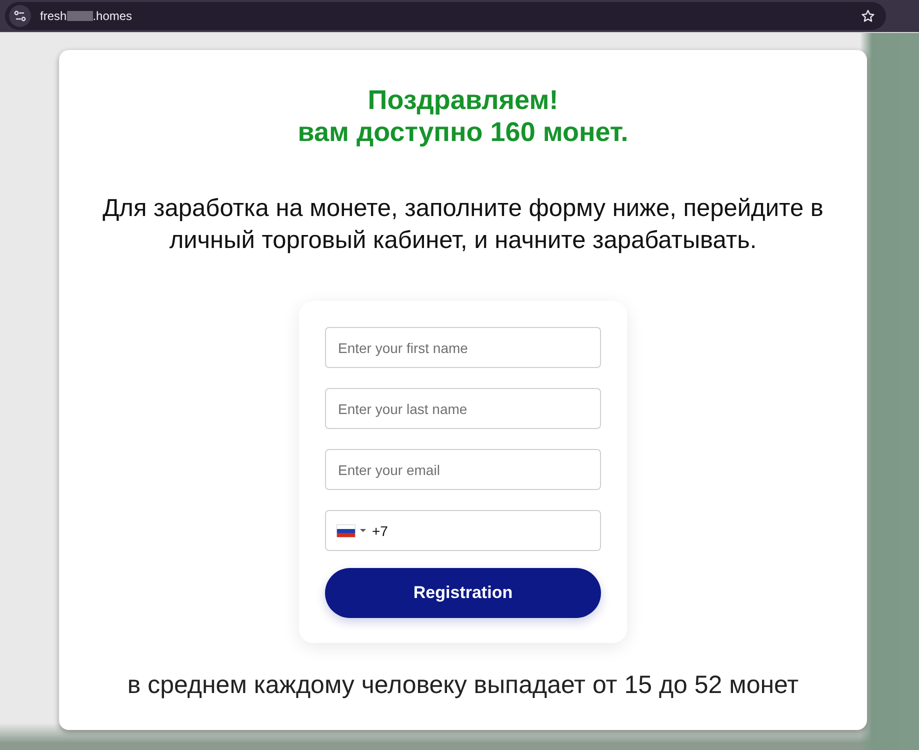 Image resolution: width=919 pixels, height=750 pixels. I want to click on address-bar: fresh .homes, so click(445, 16).